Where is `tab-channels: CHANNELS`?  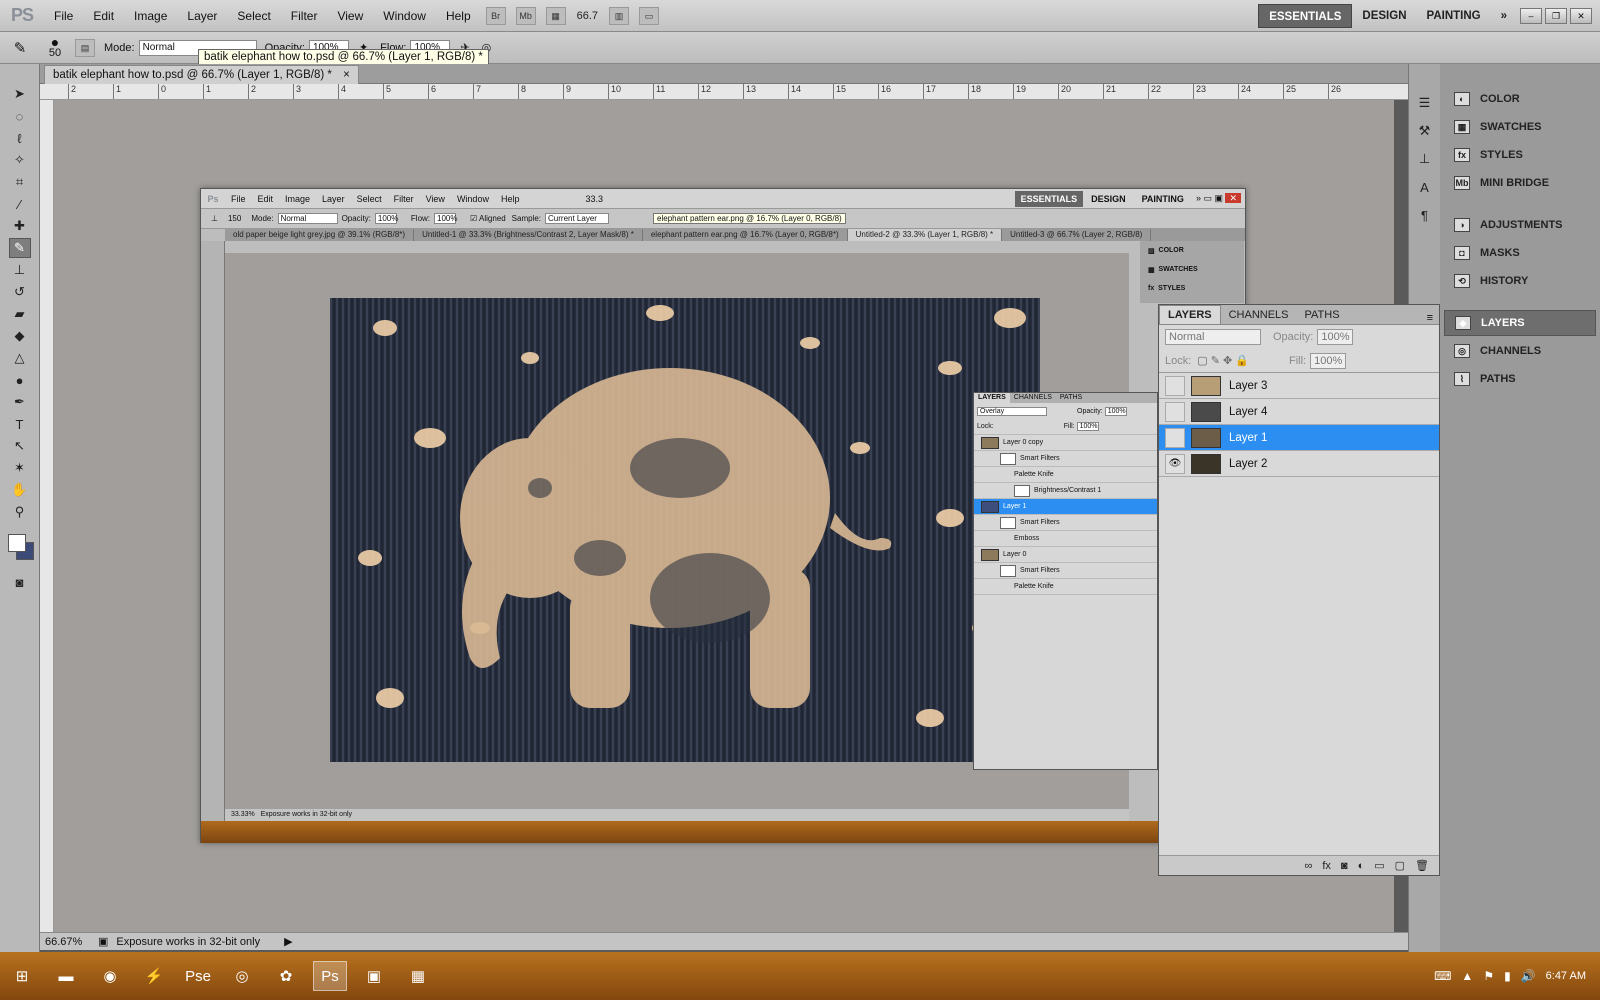 tab-channels: CHANNELS is located at coordinates (1259, 315).